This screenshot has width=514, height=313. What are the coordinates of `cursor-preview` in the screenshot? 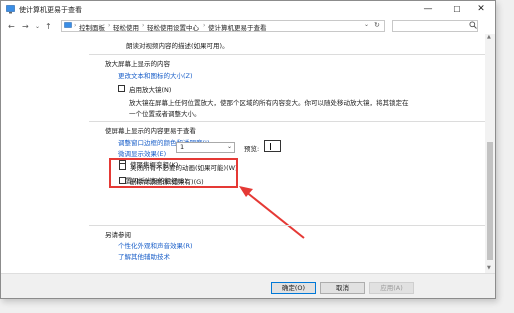 It's located at (272, 146).